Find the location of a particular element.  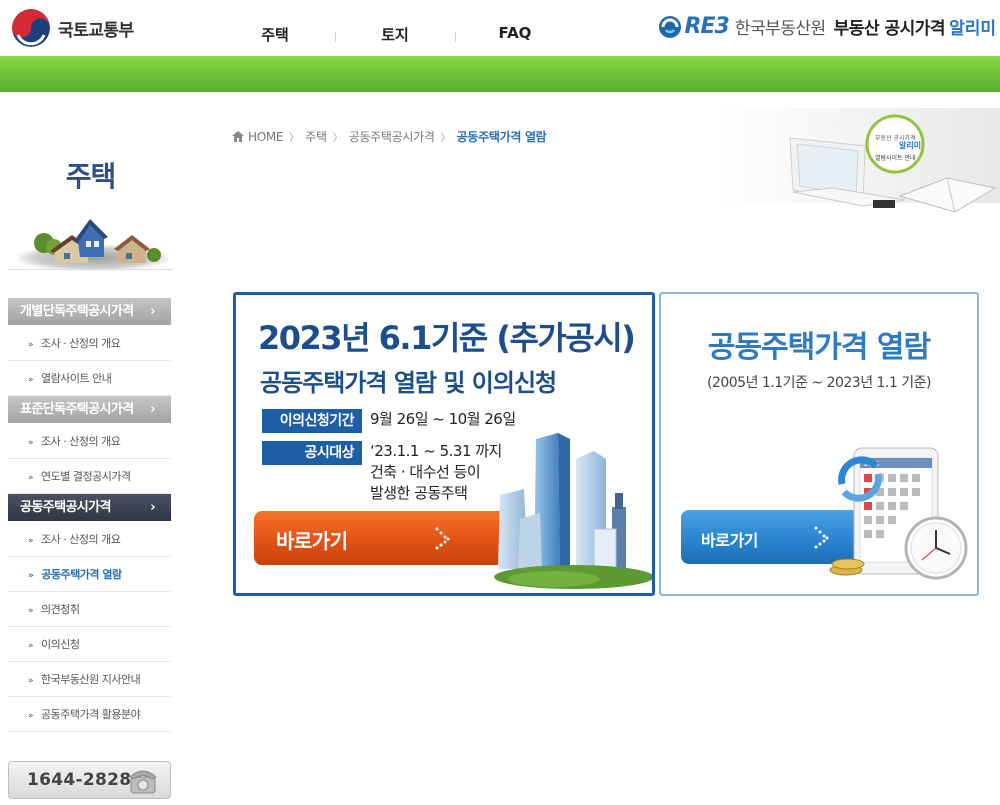

reb-logo: RE3 is located at coordinates (694, 26).